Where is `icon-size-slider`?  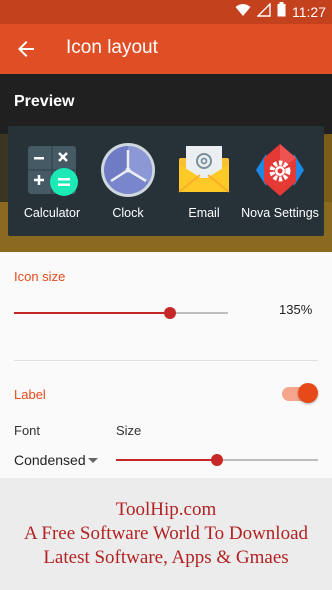 icon-size-slider is located at coordinates (121, 313).